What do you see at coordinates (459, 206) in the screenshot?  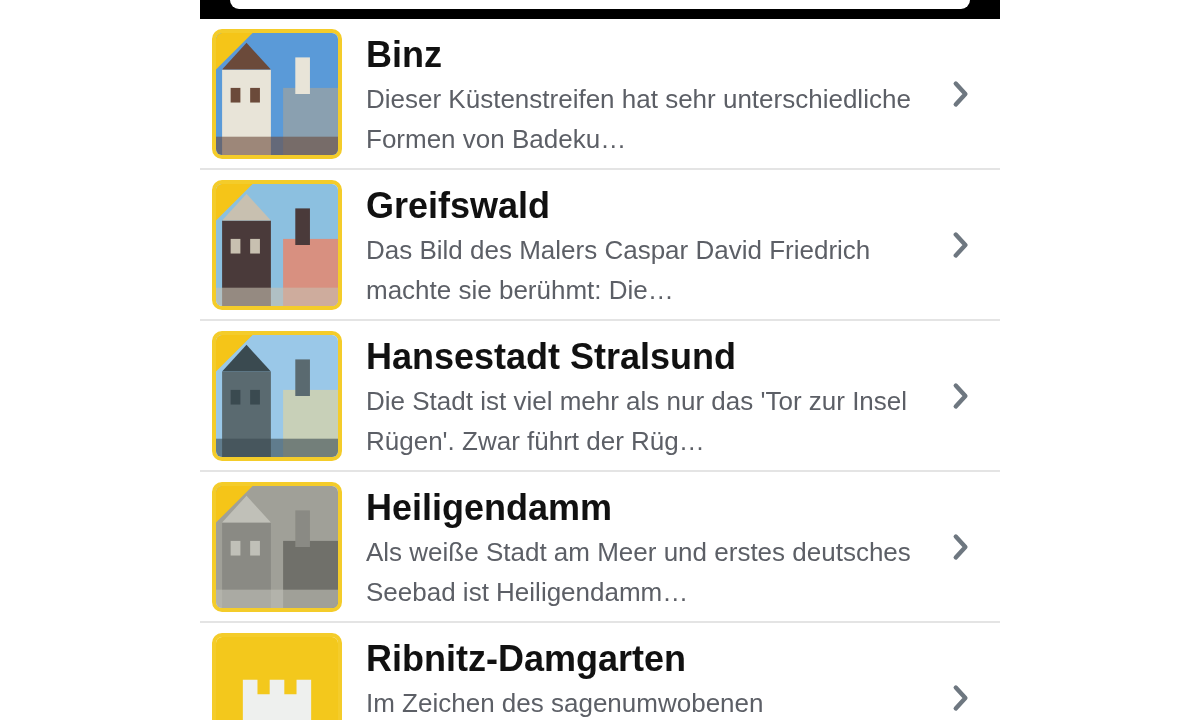 I see `place-title: Greifswald` at bounding box center [459, 206].